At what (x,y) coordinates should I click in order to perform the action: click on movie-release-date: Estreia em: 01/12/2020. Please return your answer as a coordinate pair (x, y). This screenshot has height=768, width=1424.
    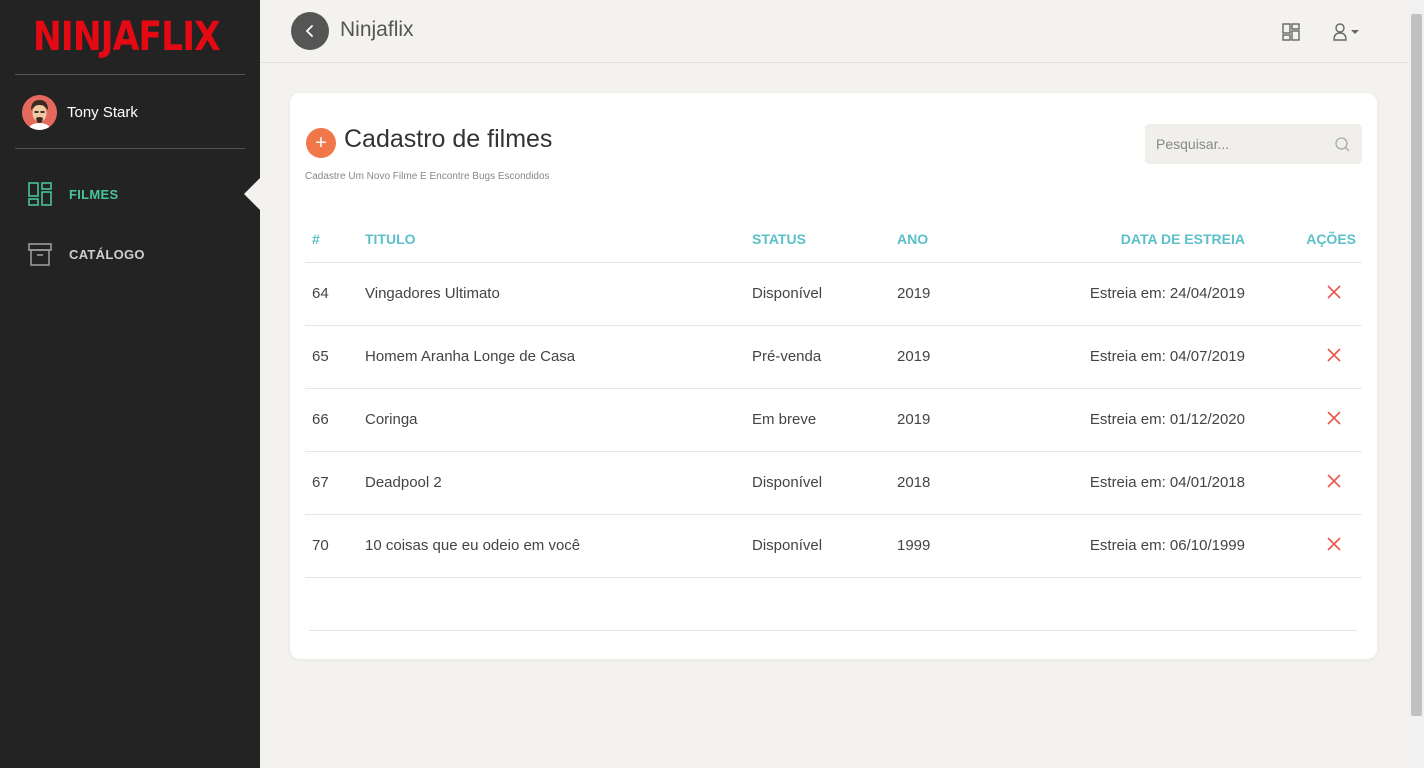
    Looking at the image, I should click on (1131, 420).